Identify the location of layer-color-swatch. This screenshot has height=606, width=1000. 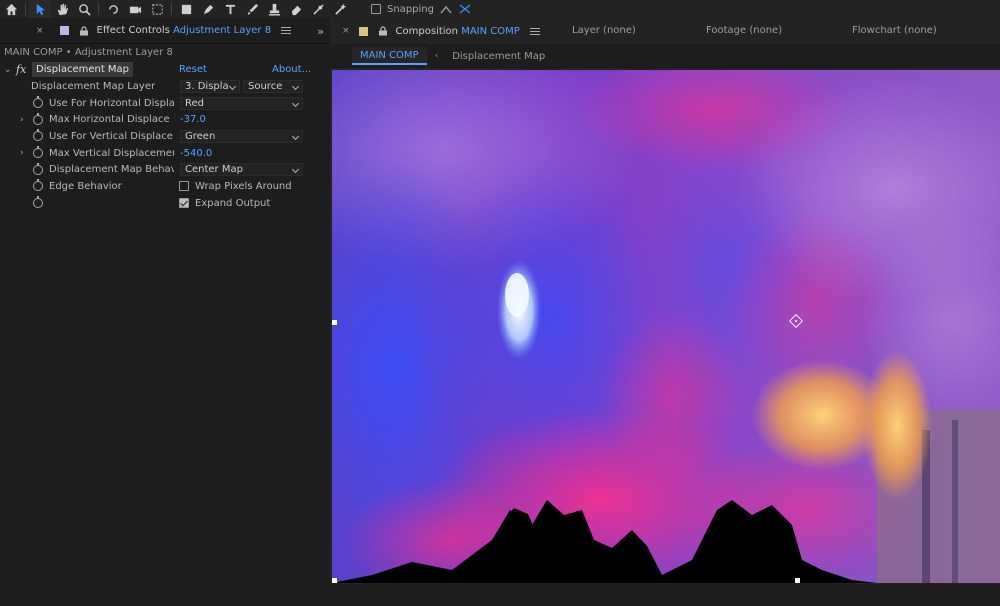
(64, 30).